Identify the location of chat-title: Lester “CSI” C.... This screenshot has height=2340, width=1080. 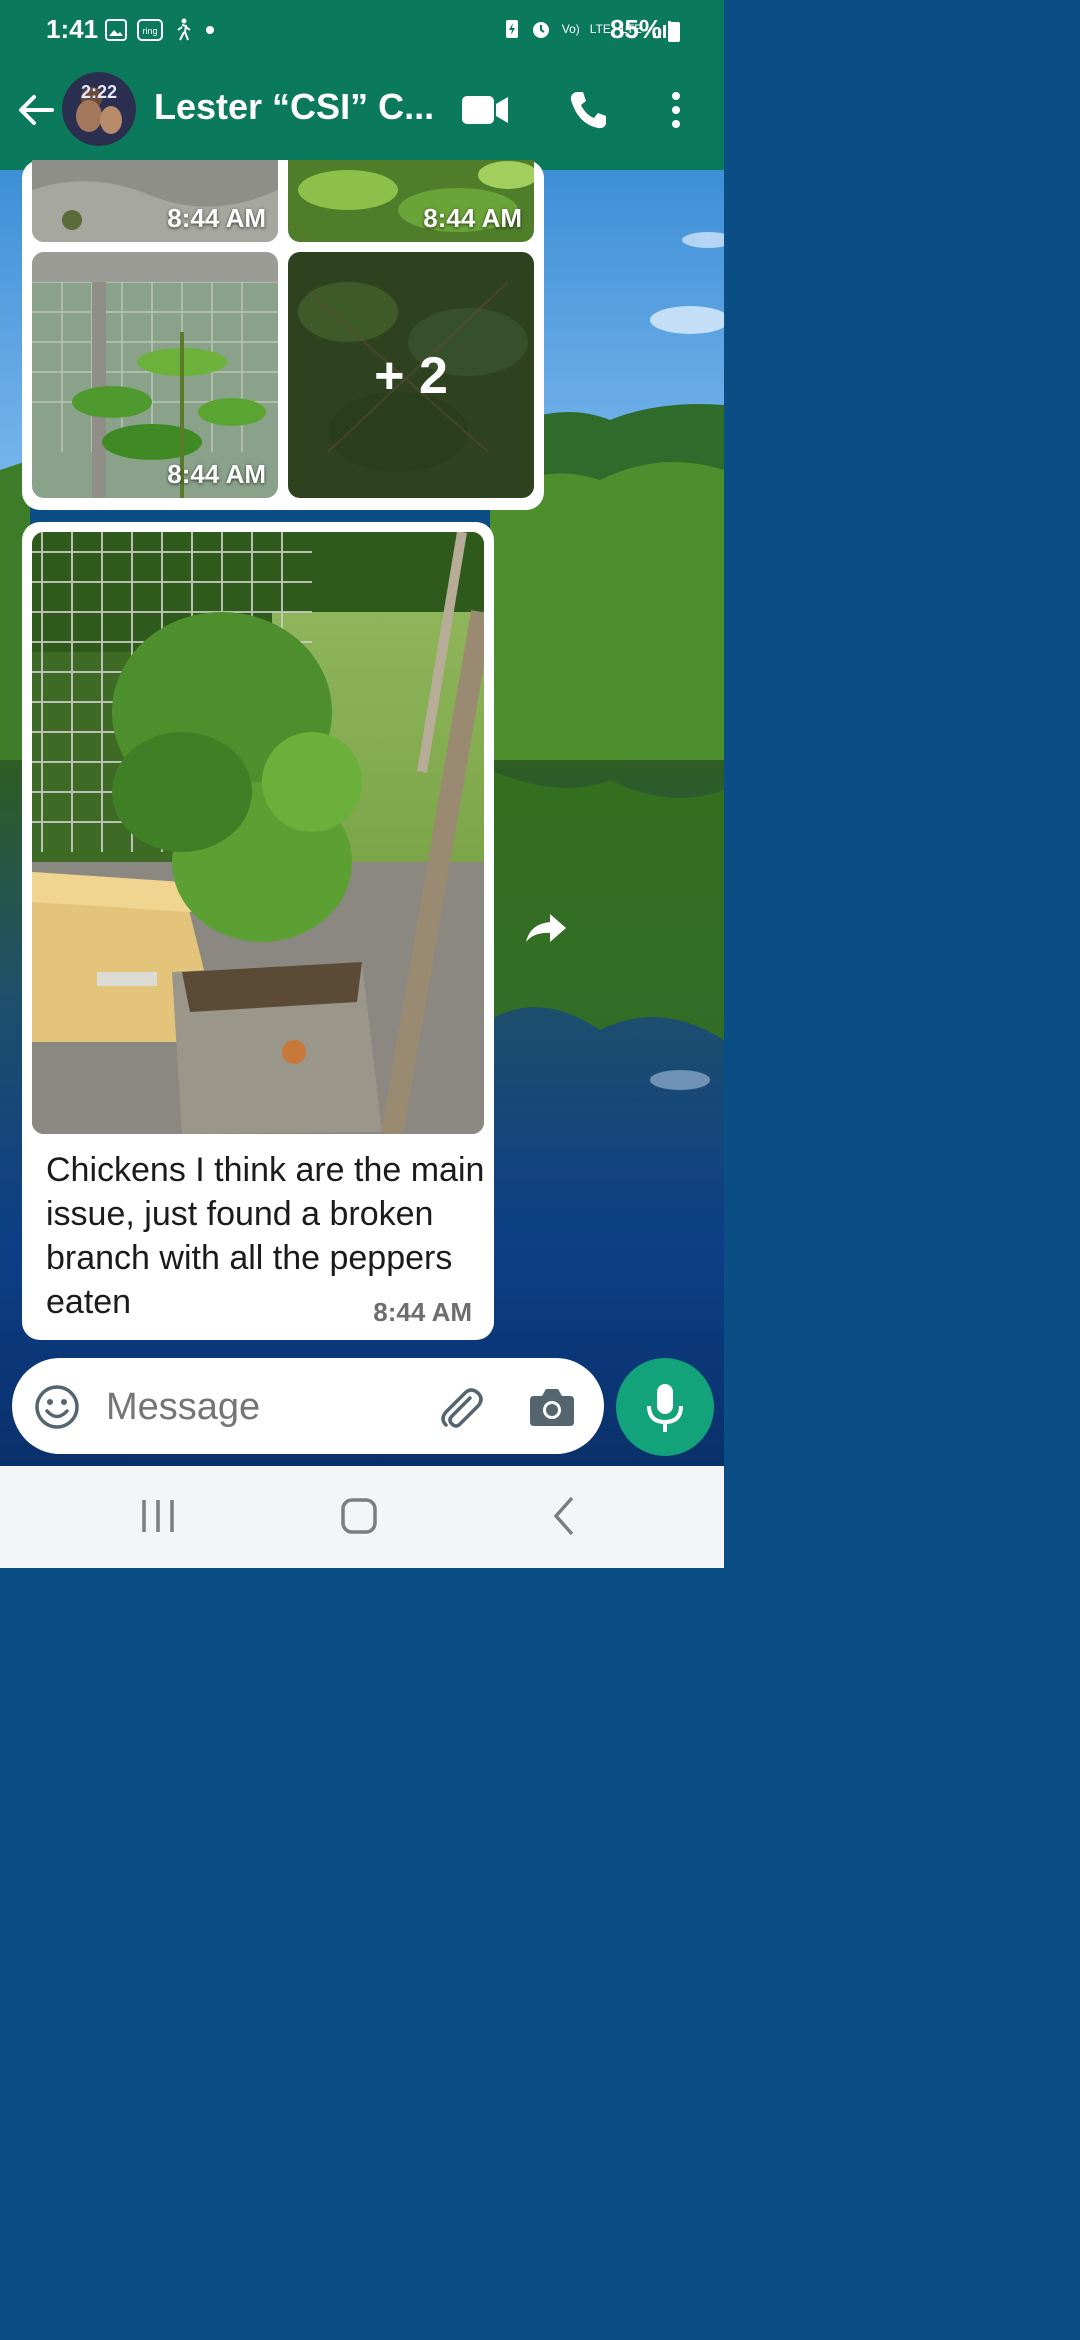
(294, 107).